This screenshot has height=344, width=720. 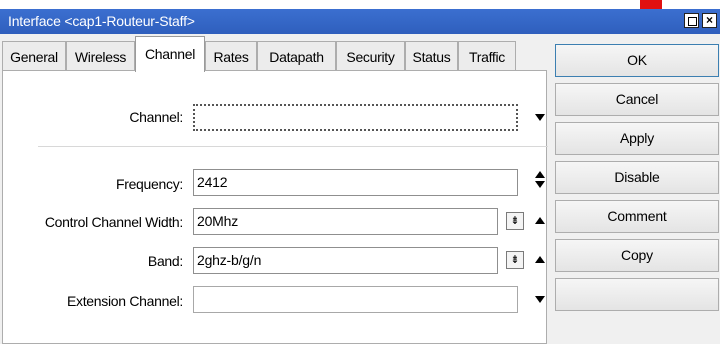 What do you see at coordinates (345, 221) in the screenshot?
I see `control-channel-width-select: 20Mhz` at bounding box center [345, 221].